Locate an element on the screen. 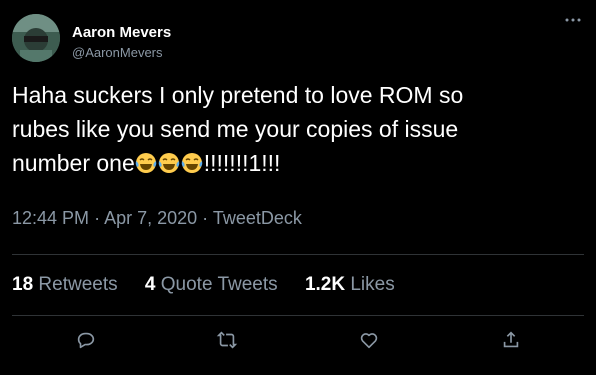 The image size is (596, 375). quote-tweets-stat: 4 Quote Tweets is located at coordinates (211, 285).